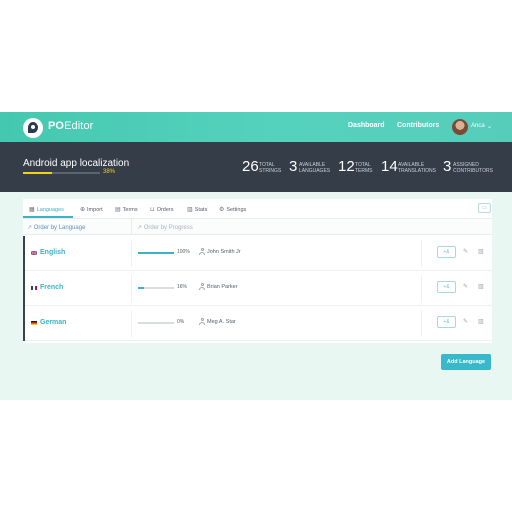 This screenshot has height=512, width=512. Describe the element at coordinates (38, 173) in the screenshot. I see `project-progress-fill` at that location.